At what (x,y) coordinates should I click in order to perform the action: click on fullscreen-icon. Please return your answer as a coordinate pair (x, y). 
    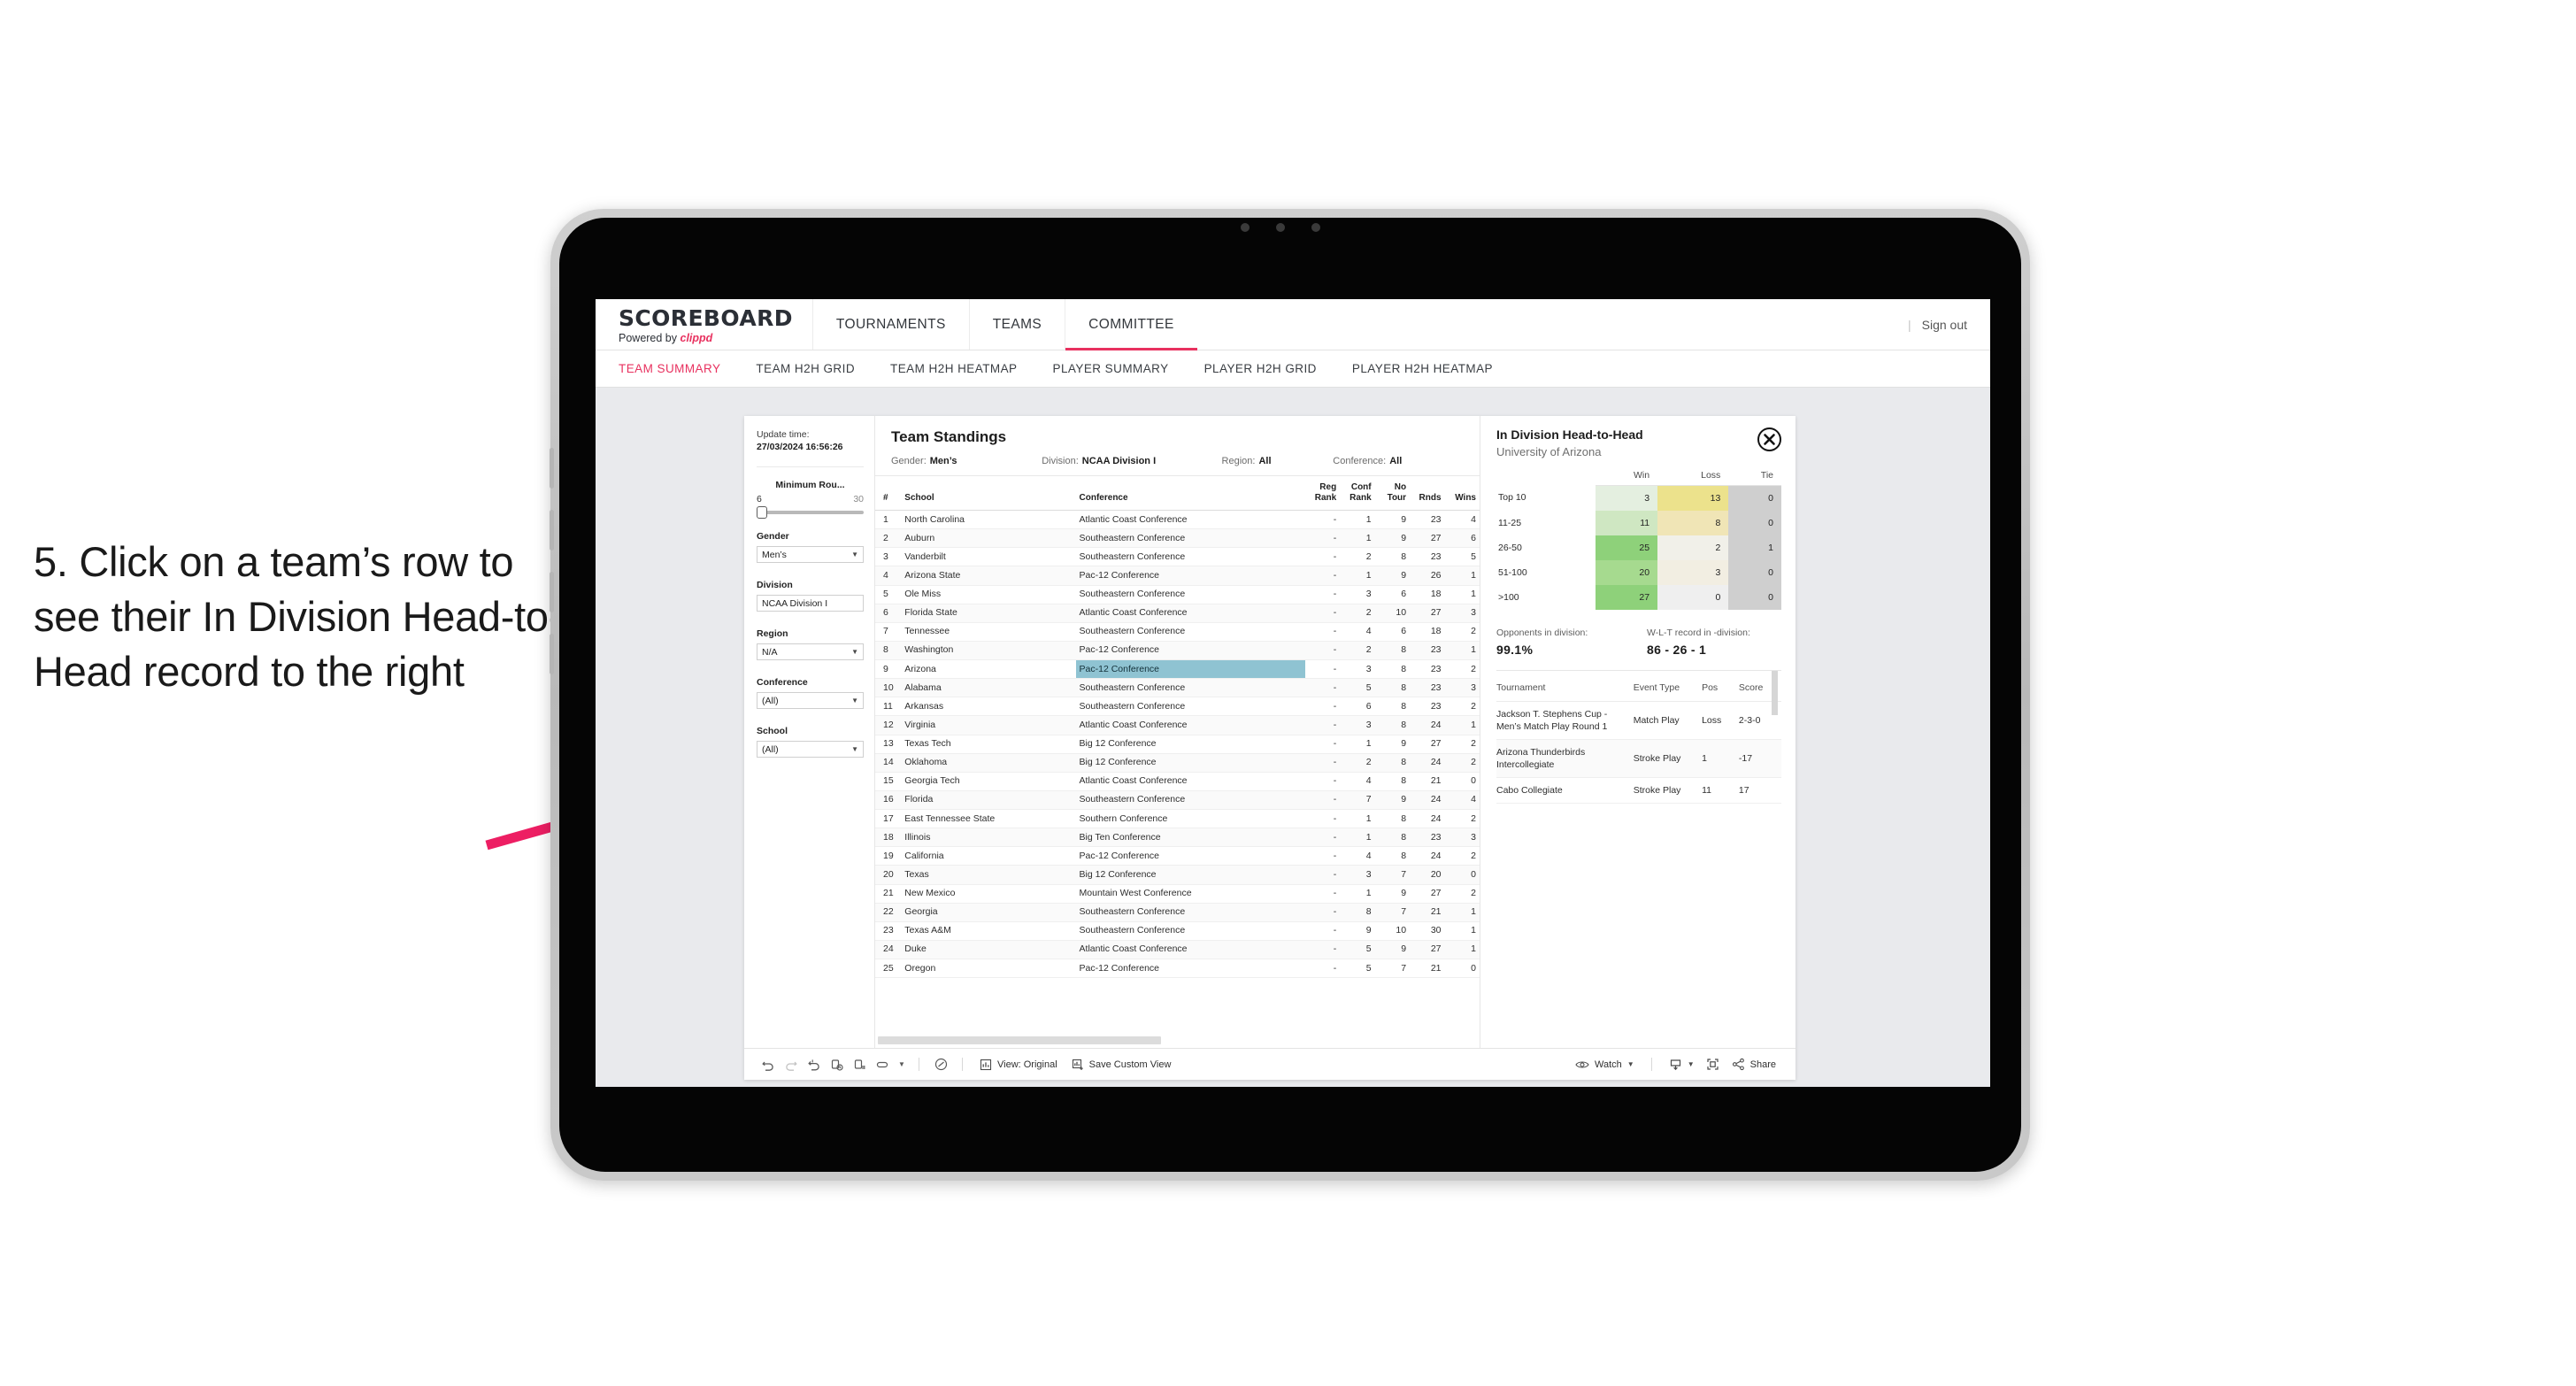
    Looking at the image, I should click on (1713, 1064).